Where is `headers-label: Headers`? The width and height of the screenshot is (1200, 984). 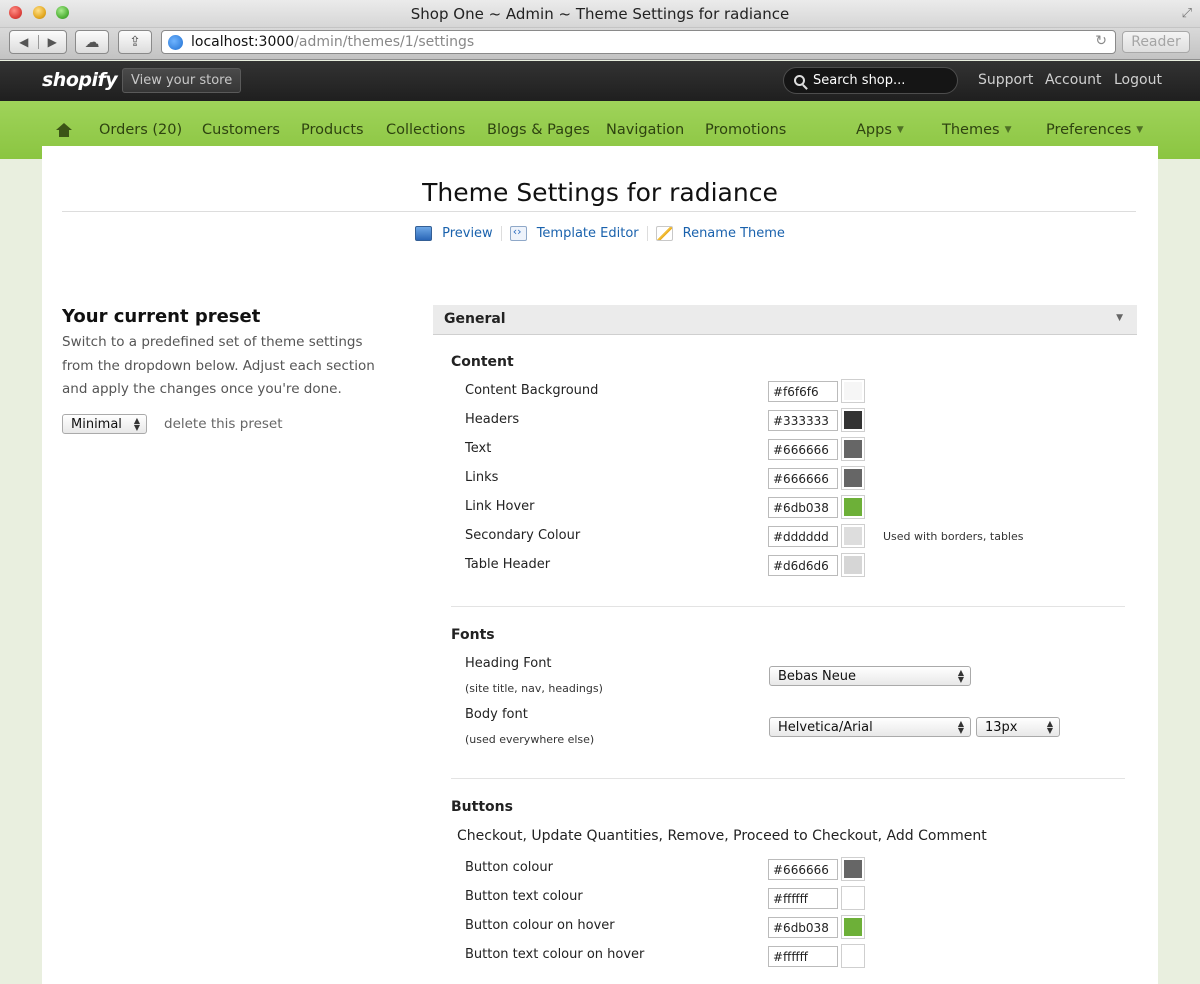 headers-label: Headers is located at coordinates (492, 419).